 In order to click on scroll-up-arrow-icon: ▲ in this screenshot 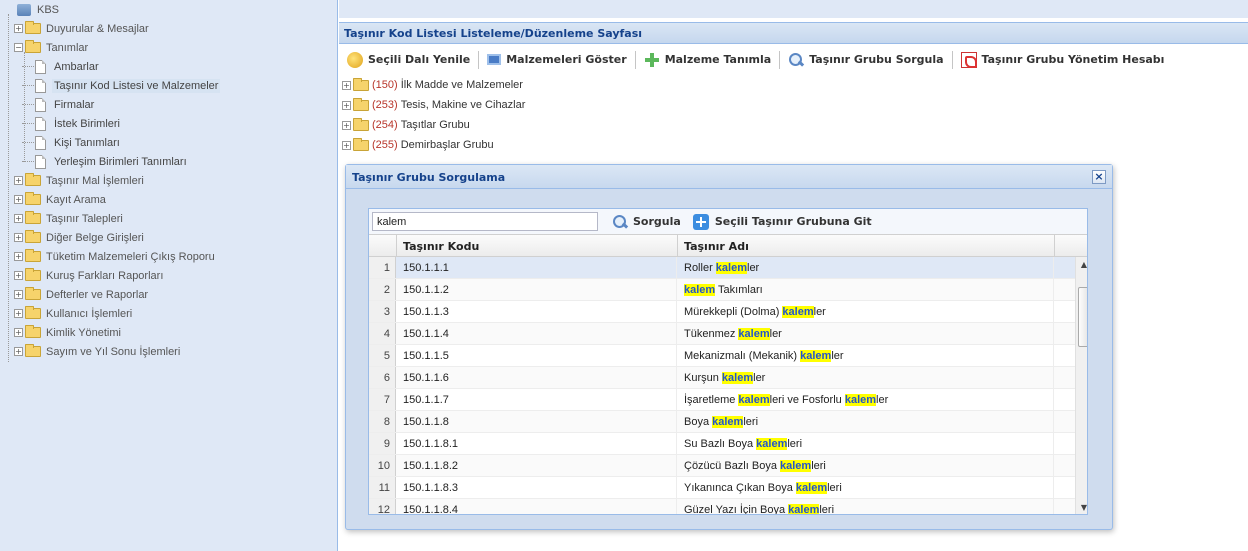, I will do `click(1081, 265)`.